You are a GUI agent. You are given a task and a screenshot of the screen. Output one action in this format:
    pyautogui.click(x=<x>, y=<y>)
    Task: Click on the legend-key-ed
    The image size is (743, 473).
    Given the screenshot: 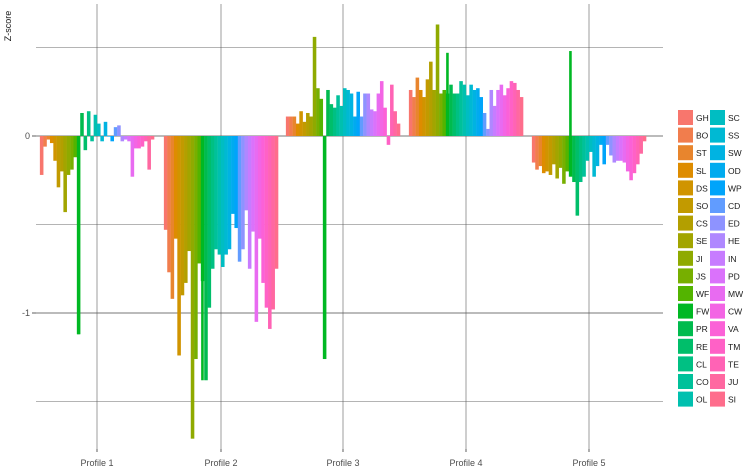 What is the action you would take?
    pyautogui.click(x=717, y=223)
    